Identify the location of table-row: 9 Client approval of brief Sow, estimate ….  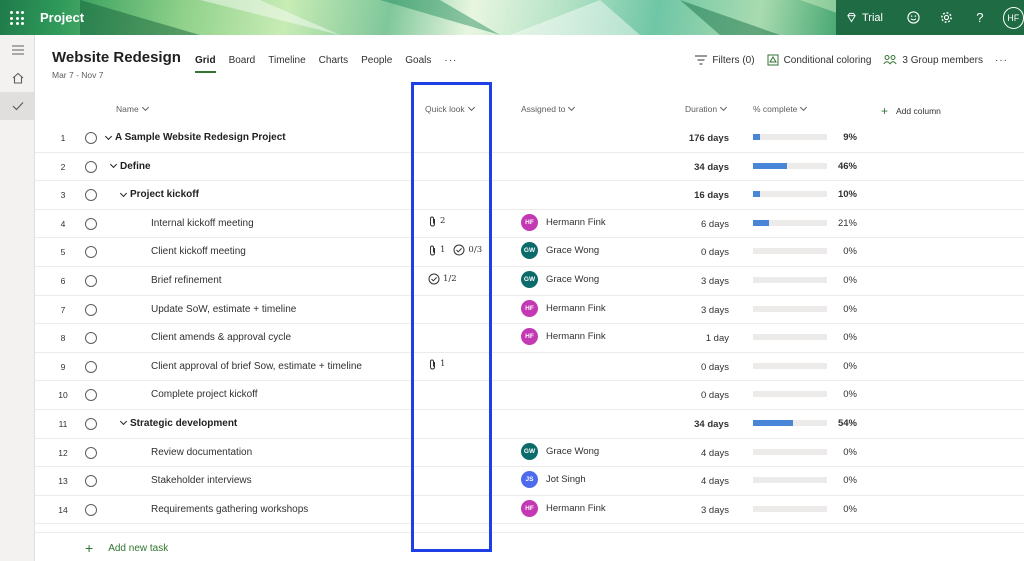
(529, 367).